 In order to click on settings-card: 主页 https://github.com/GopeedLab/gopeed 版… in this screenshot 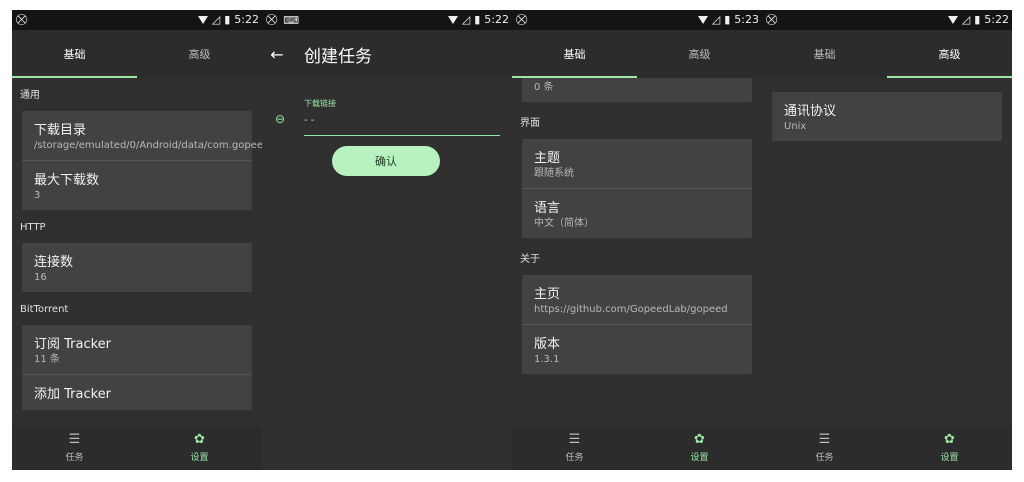, I will do `click(637, 324)`.